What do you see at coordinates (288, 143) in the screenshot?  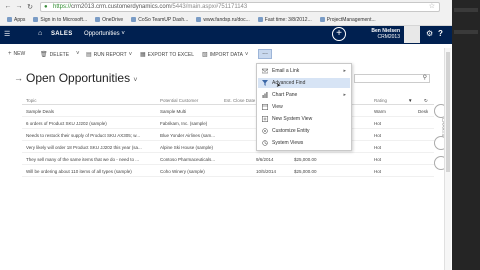 I see `menu-item-label: System Views` at bounding box center [288, 143].